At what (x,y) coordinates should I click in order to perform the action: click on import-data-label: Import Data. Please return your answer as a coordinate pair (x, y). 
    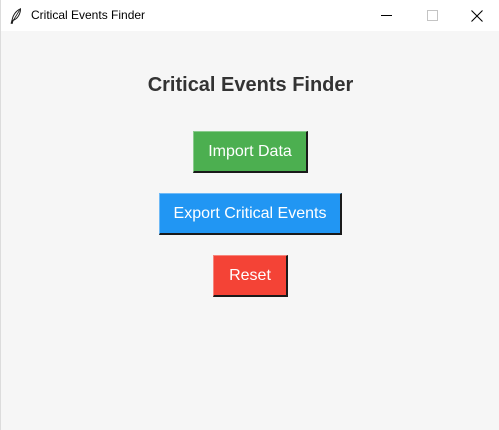
    Looking at the image, I should click on (250, 151).